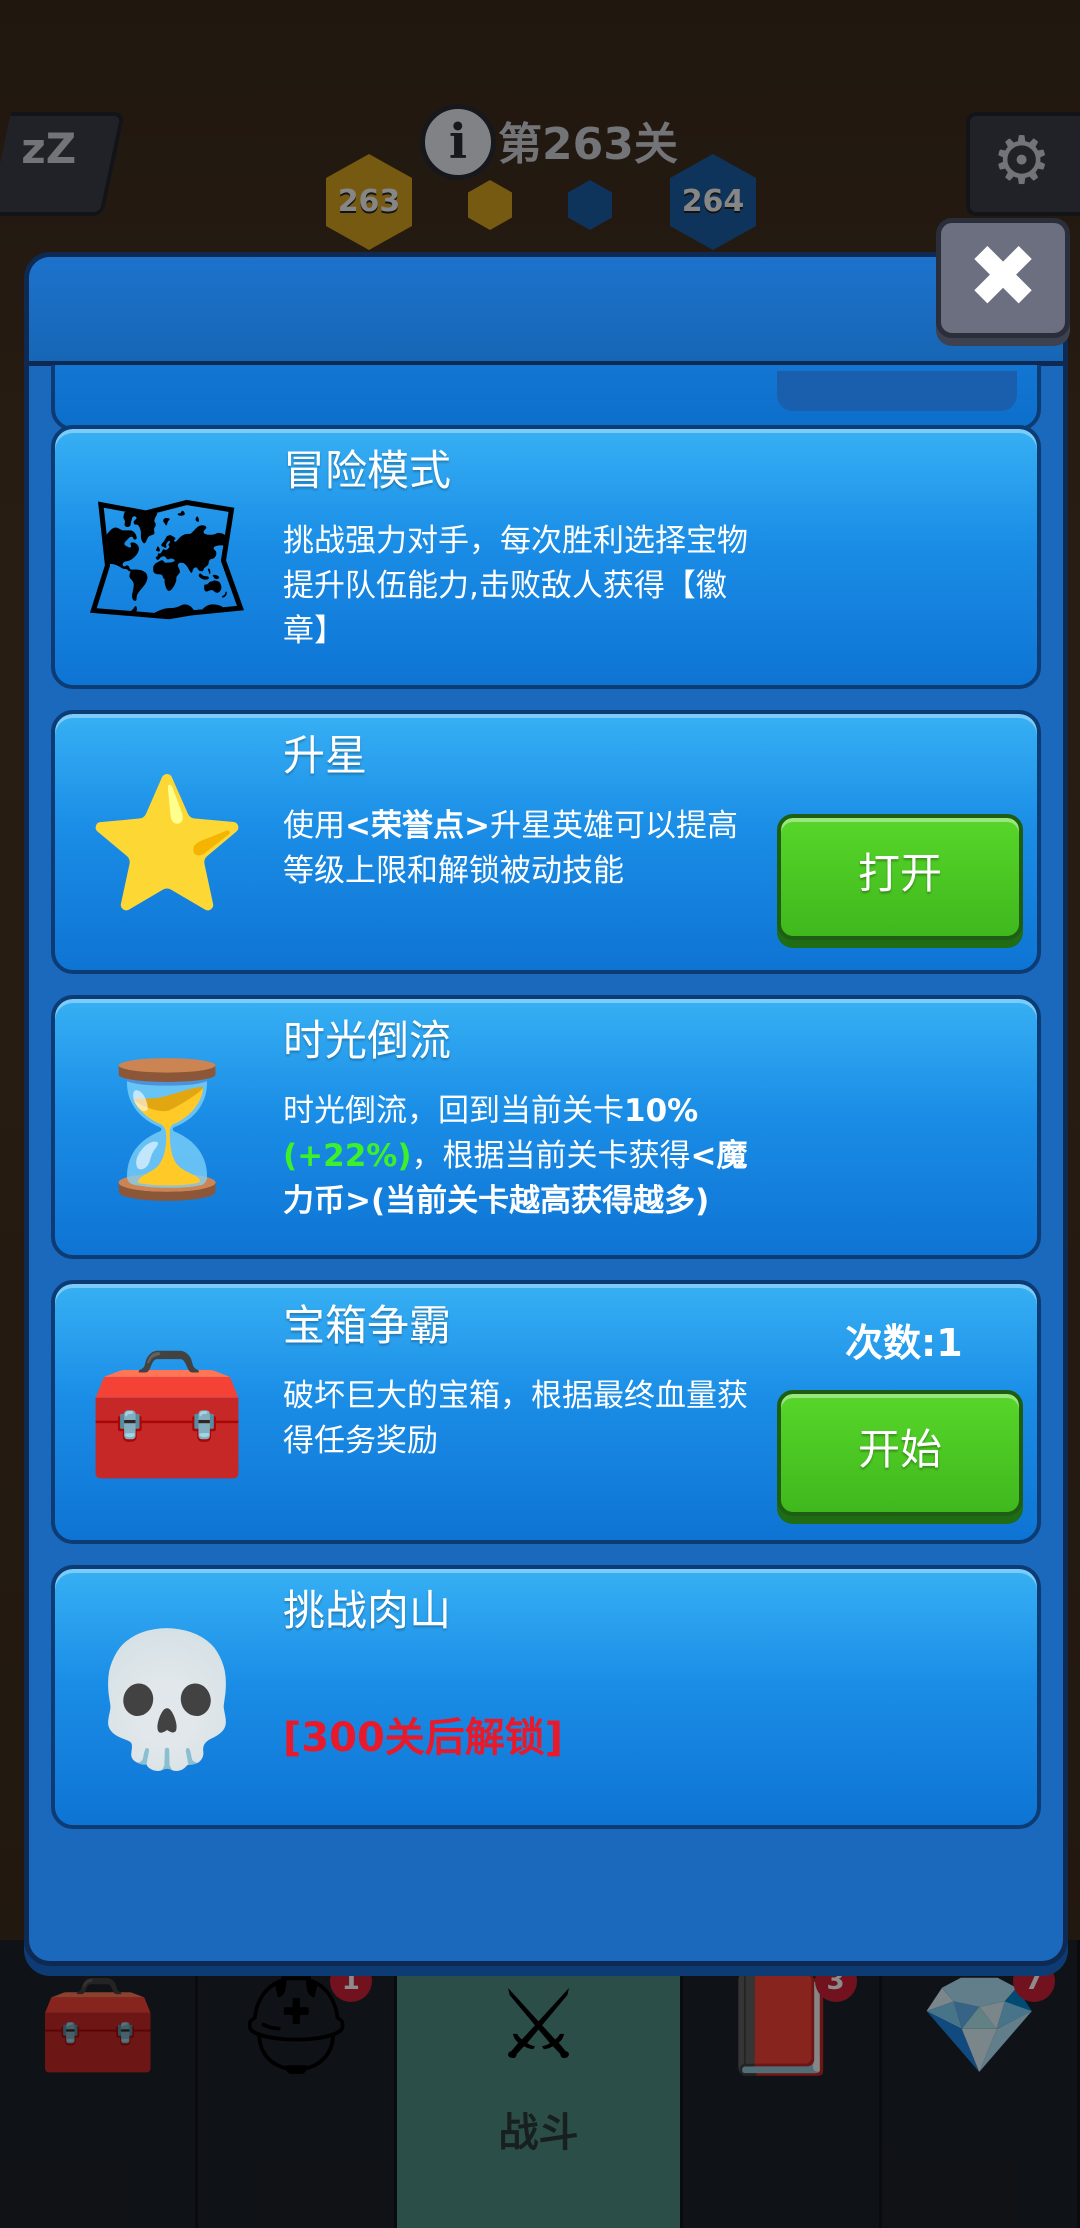 The width and height of the screenshot is (1080, 2228). I want to click on mode-card-roshan-challenge: 💀 挑战肉山 [300关后解锁], so click(546, 1697).